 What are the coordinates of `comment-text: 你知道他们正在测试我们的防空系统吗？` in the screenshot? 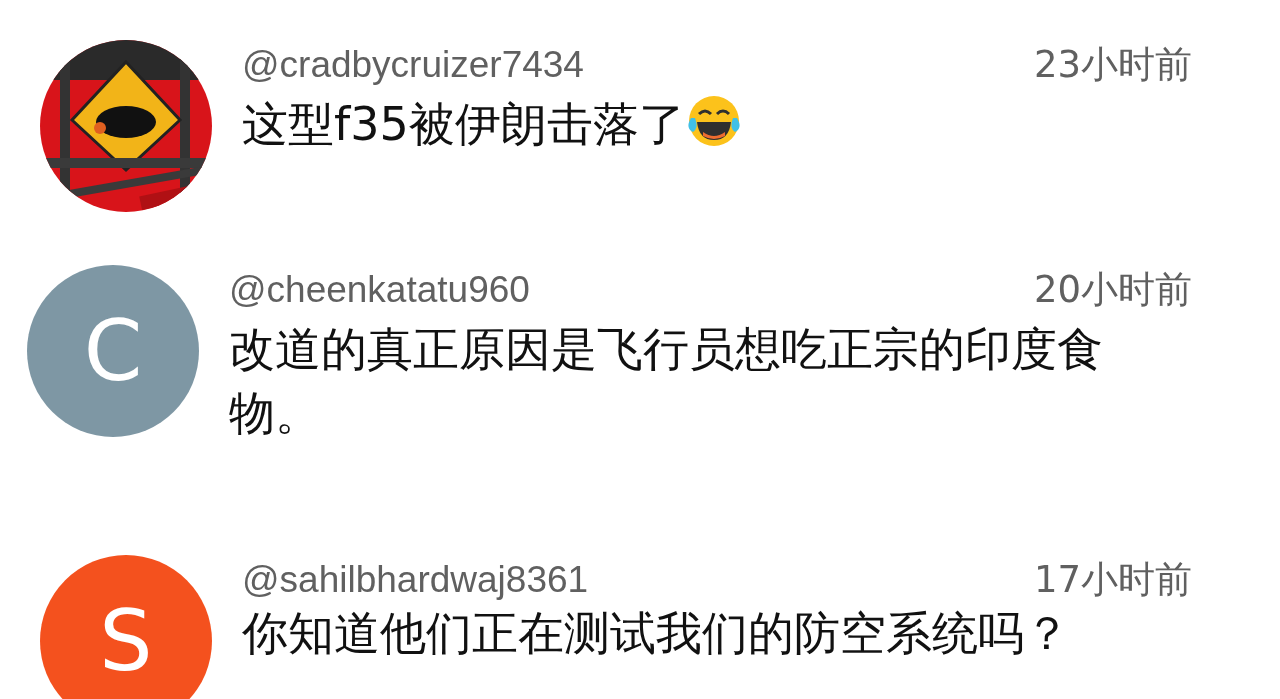 It's located at (656, 633).